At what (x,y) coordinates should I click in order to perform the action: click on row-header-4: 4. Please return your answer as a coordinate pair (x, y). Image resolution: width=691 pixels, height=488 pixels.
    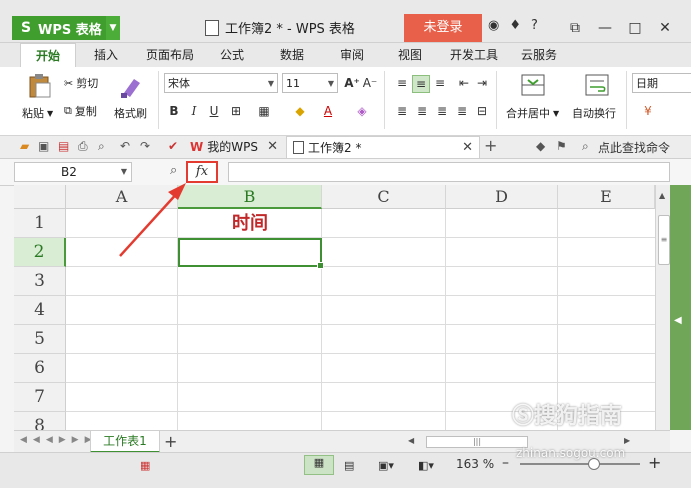
    Looking at the image, I should click on (40, 310).